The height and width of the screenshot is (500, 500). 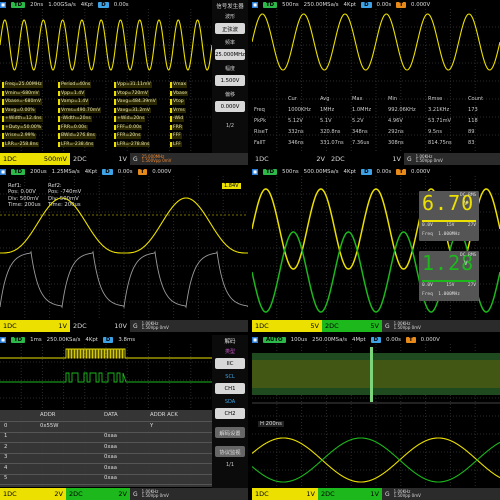 What do you see at coordinates (106, 484) in the screenshot?
I see `row-divider` at bounding box center [106, 484].